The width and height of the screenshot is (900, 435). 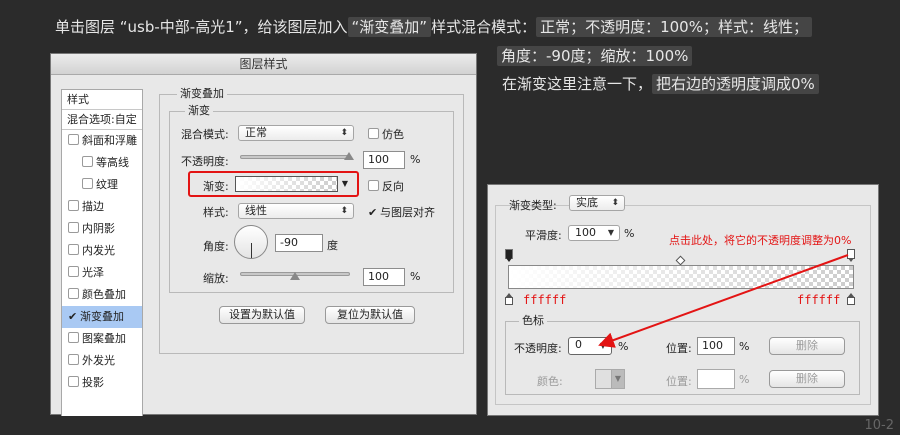 I want to click on annotation-arrows, so click(x=723, y=301).